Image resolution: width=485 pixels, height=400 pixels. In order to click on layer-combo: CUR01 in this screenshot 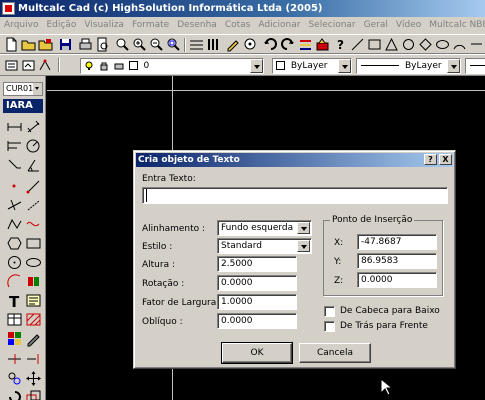, I will do `click(23, 89)`.